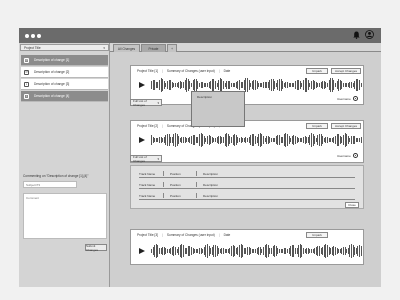  I want to click on sidebar-item-label: Description of change [3], so click(52, 84).